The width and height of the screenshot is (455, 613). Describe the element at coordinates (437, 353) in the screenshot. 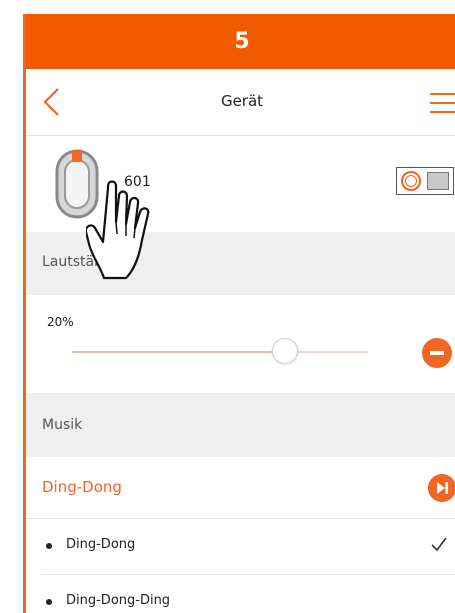

I see `volume-decrease-button` at that location.